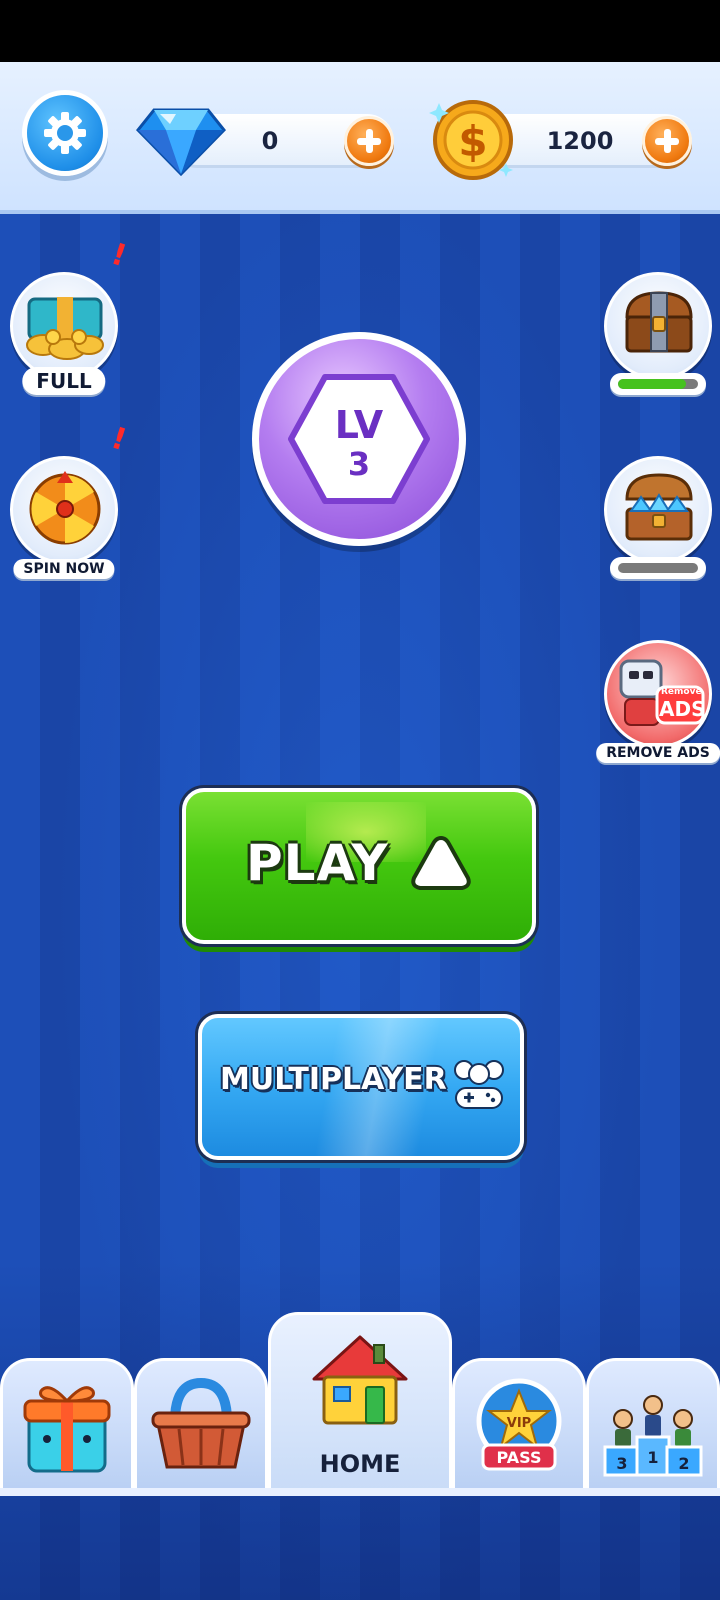 This screenshot has width=720, height=1600. What do you see at coordinates (118, 439) in the screenshot?
I see `spin-alert-icon: !` at bounding box center [118, 439].